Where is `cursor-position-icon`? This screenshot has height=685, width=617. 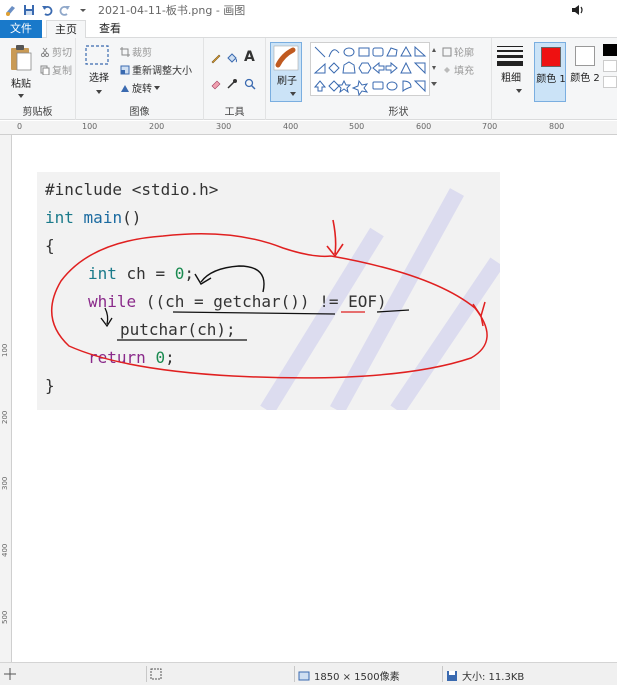
cursor-position-icon is located at coordinates (10, 674).